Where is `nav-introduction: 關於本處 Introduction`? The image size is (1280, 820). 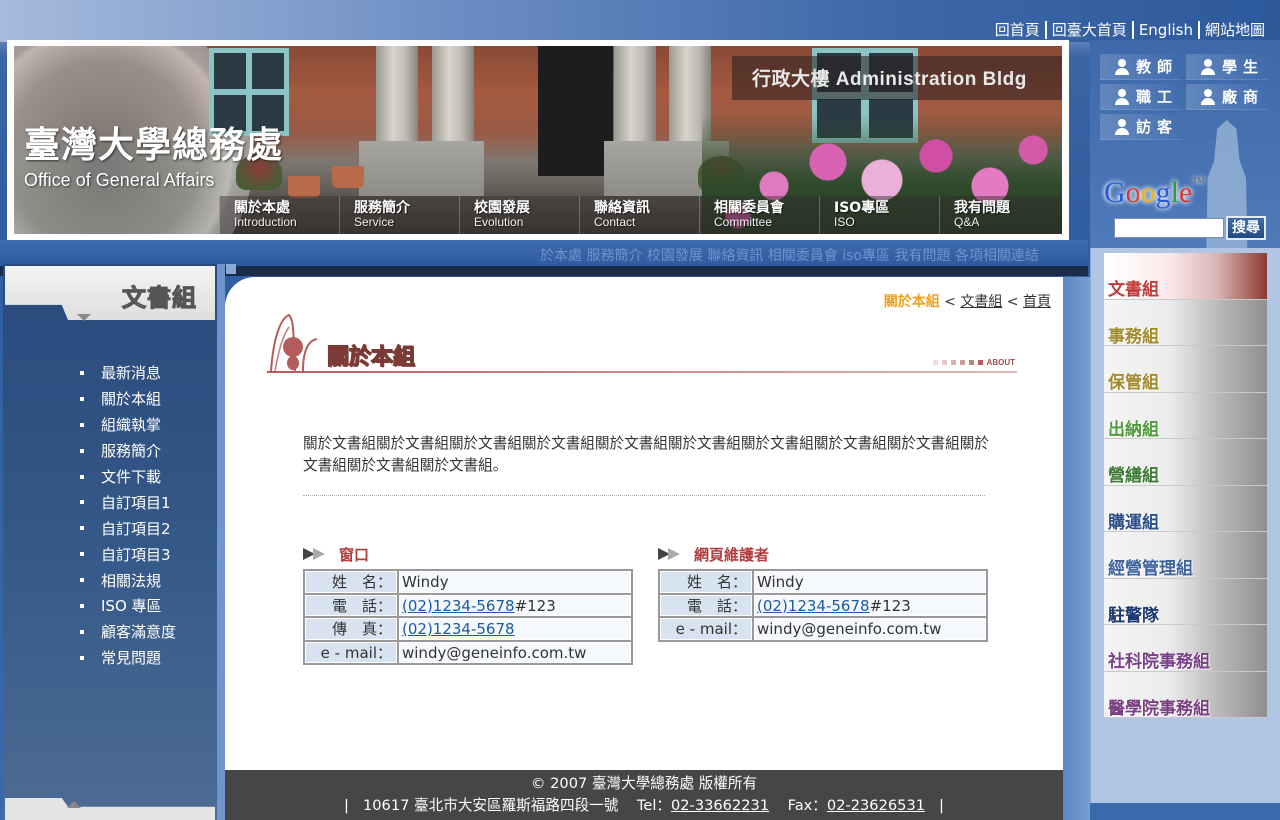
nav-introduction: 關於本處 Introduction is located at coordinates (279, 215).